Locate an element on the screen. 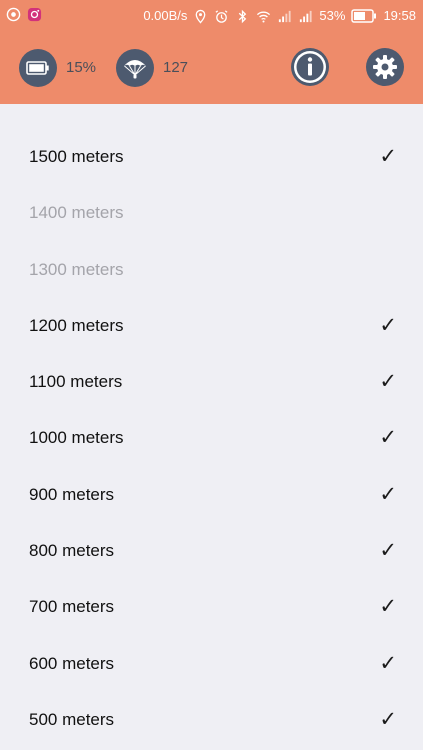 The width and height of the screenshot is (423, 750). altitude-label: 1100 meters is located at coordinates (76, 382).